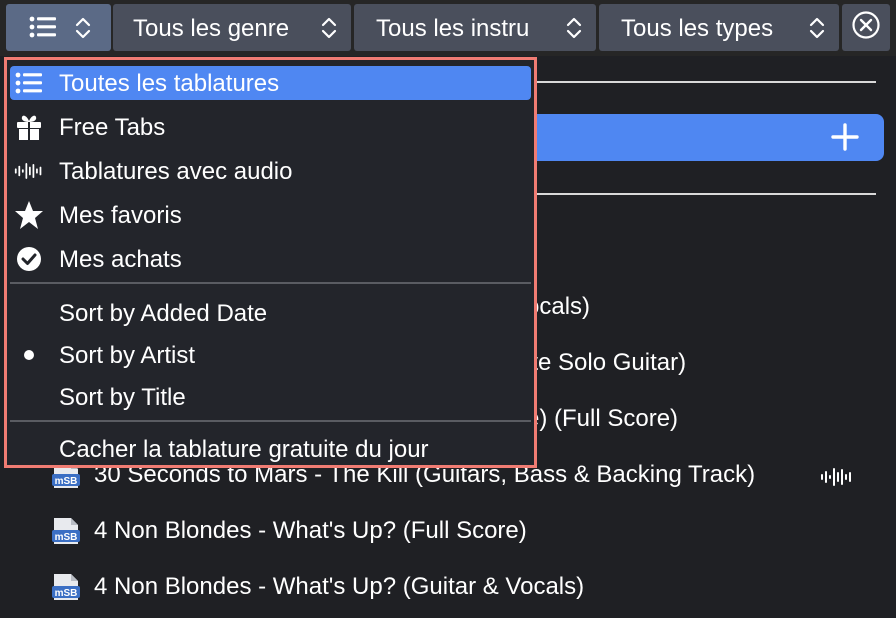  Describe the element at coordinates (270, 397) in the screenshot. I see `menu-item-sort-title: Sort by Title` at that location.